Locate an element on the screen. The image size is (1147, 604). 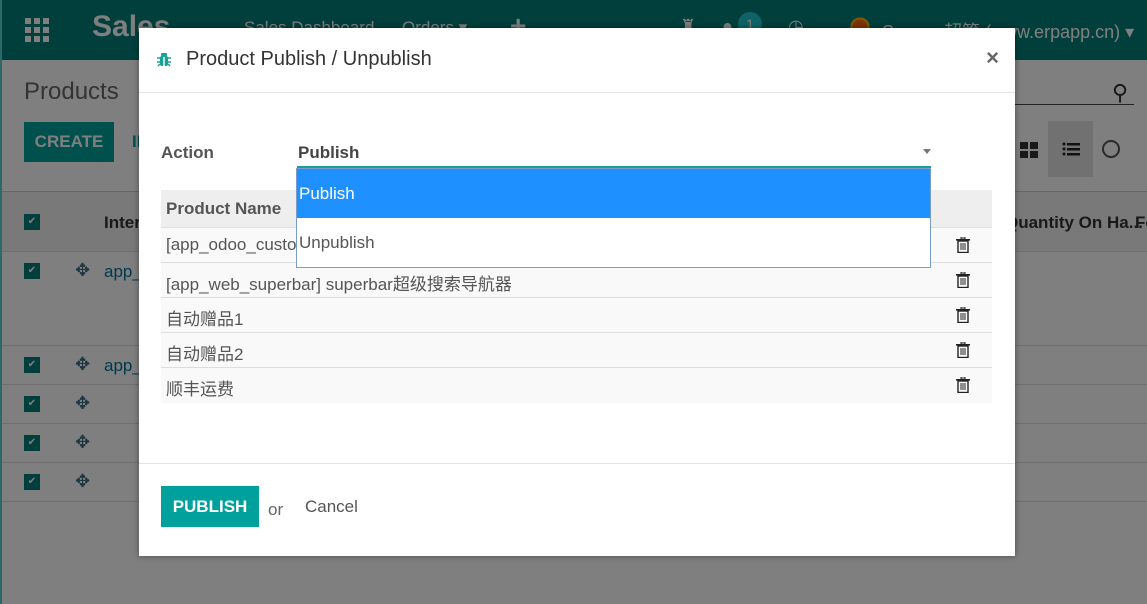
chevron-down-icon is located at coordinates (927, 151).